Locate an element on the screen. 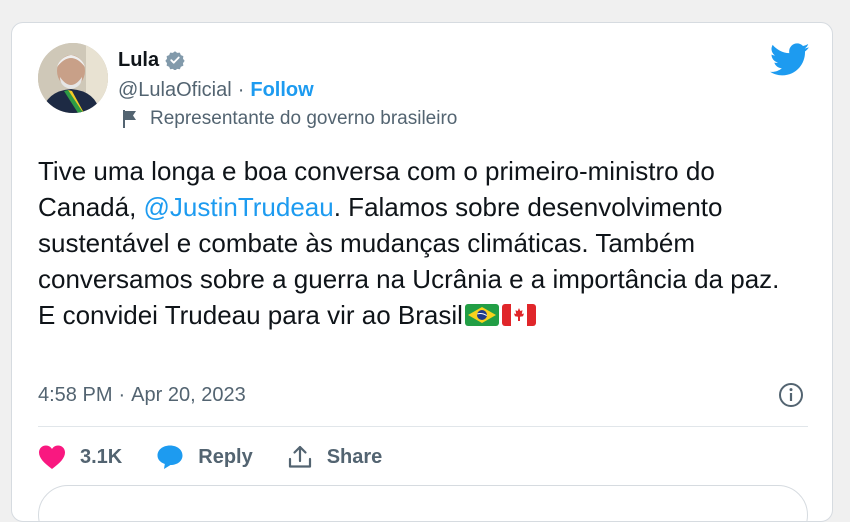 The image size is (850, 522). author-name-row: Lula is located at coordinates (151, 60).